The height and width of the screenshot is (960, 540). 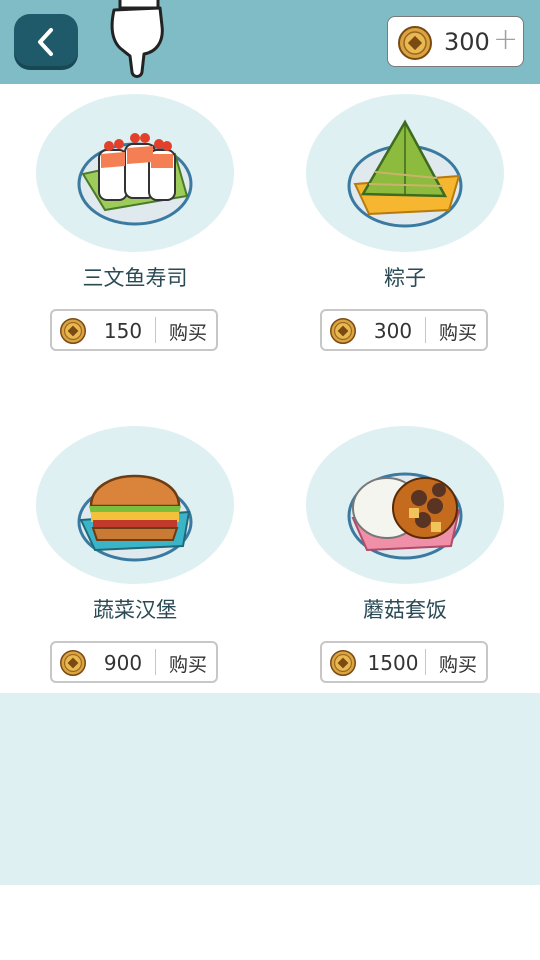 I want to click on shop-item: 蔬菜汉堡 900 购买, so click(x=136, y=556).